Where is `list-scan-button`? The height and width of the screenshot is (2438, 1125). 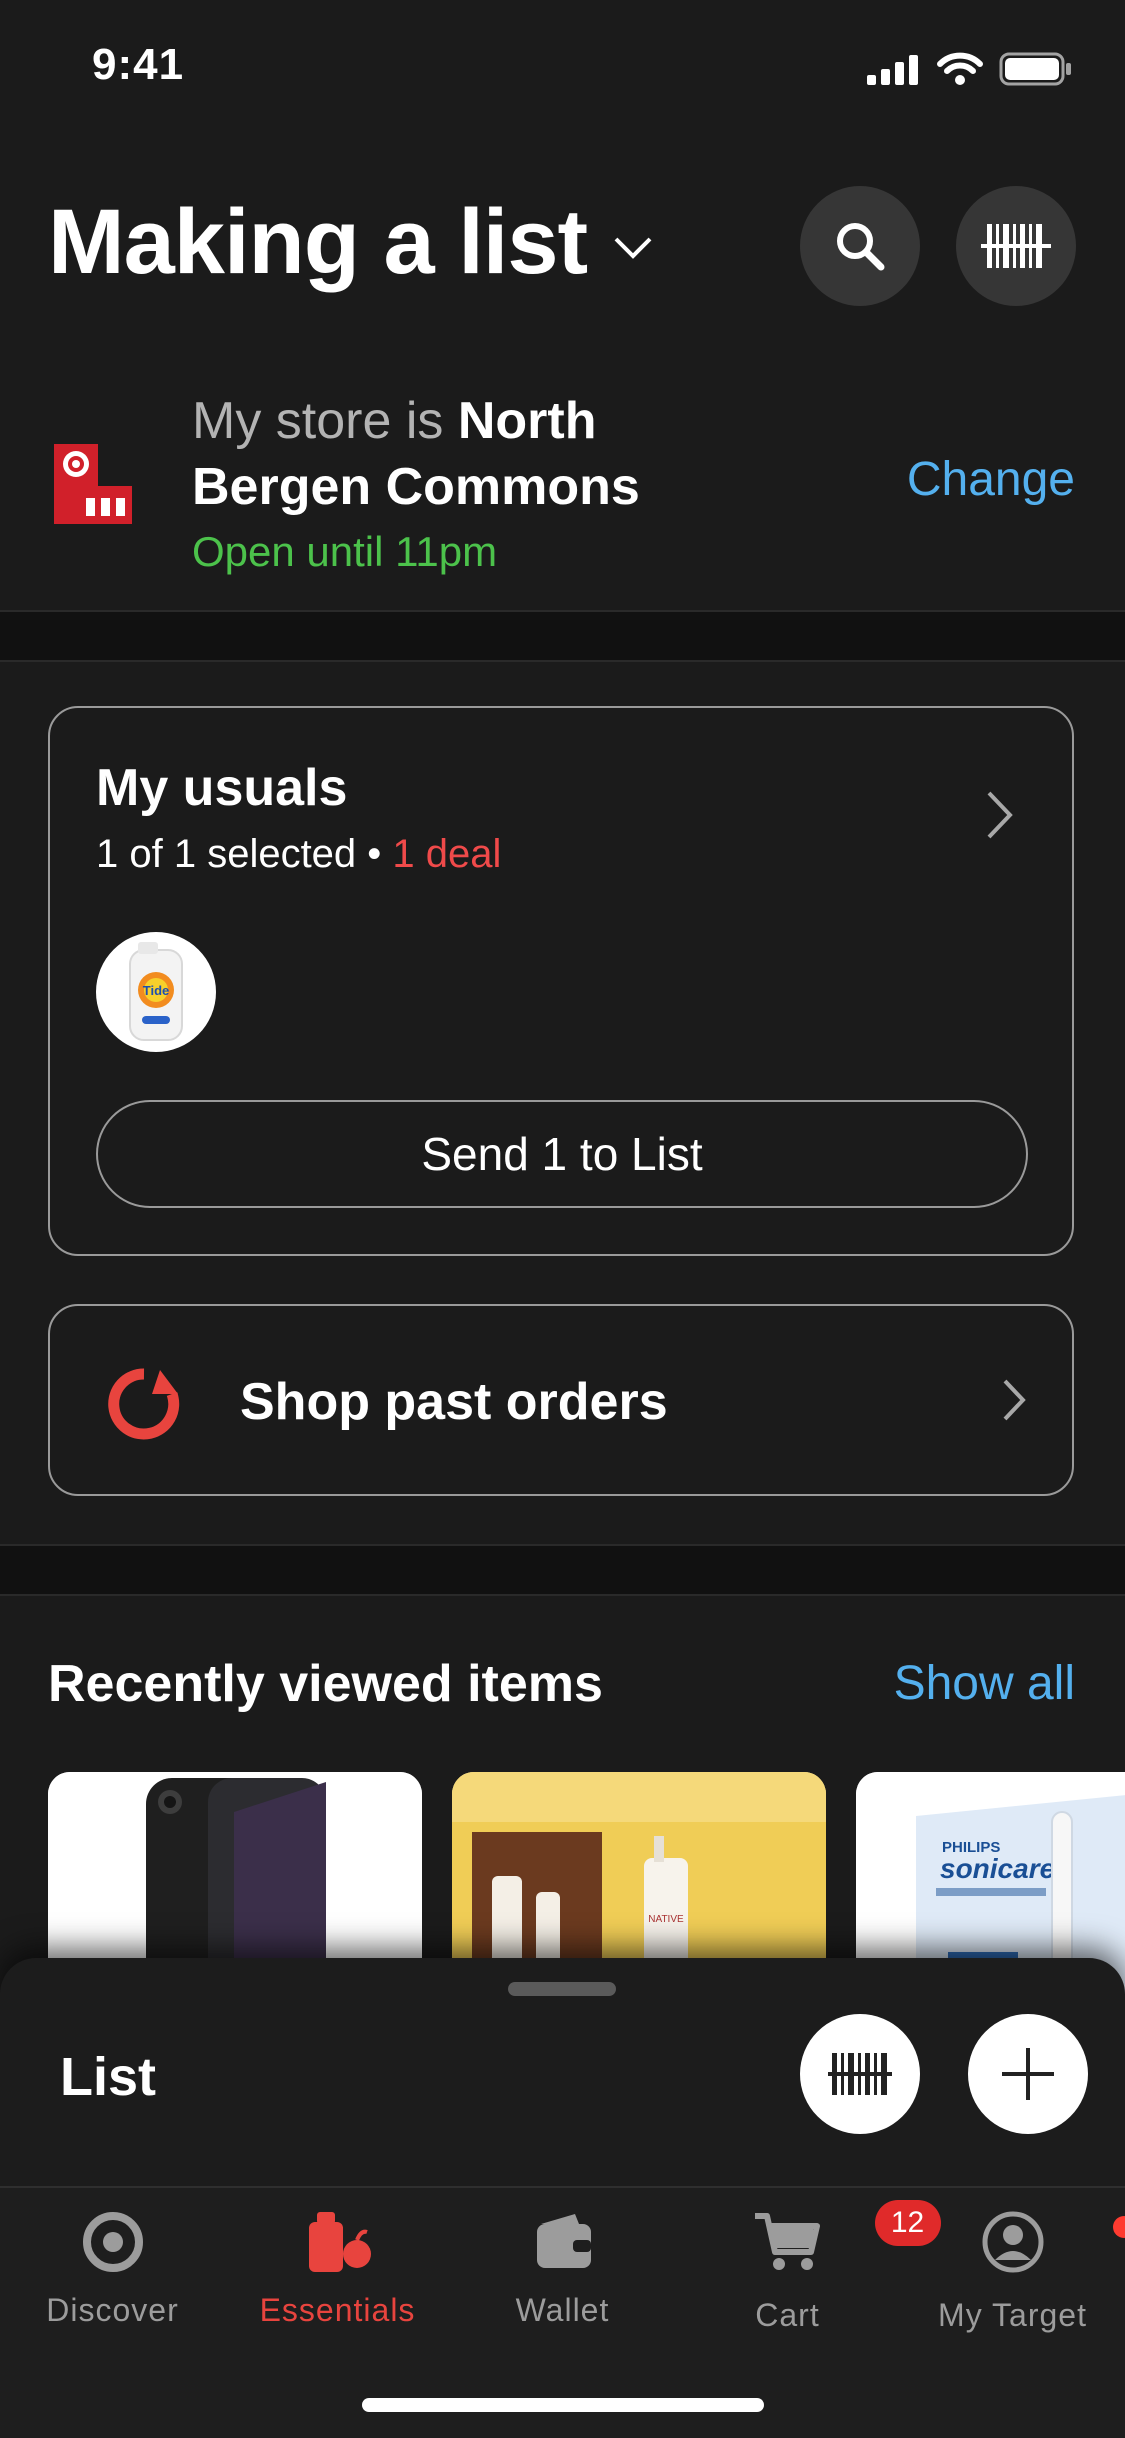 list-scan-button is located at coordinates (860, 2074).